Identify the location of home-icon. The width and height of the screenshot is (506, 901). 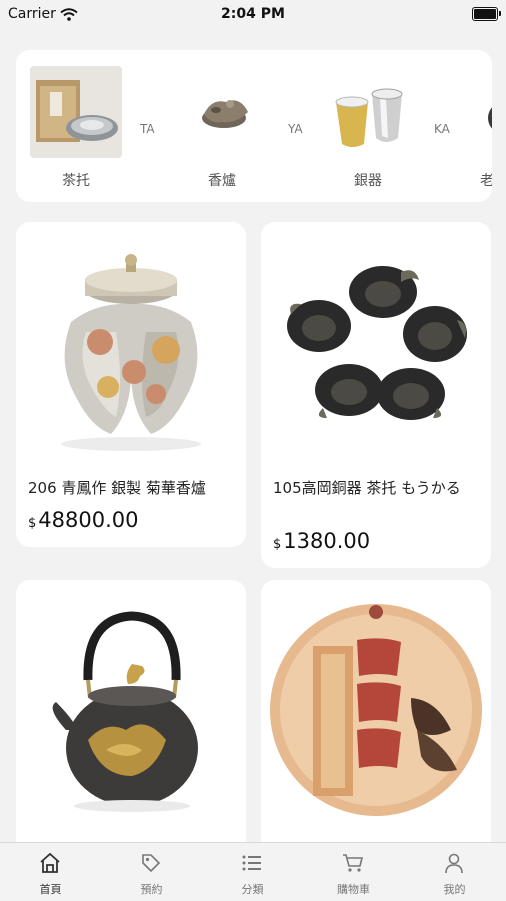
(50, 862).